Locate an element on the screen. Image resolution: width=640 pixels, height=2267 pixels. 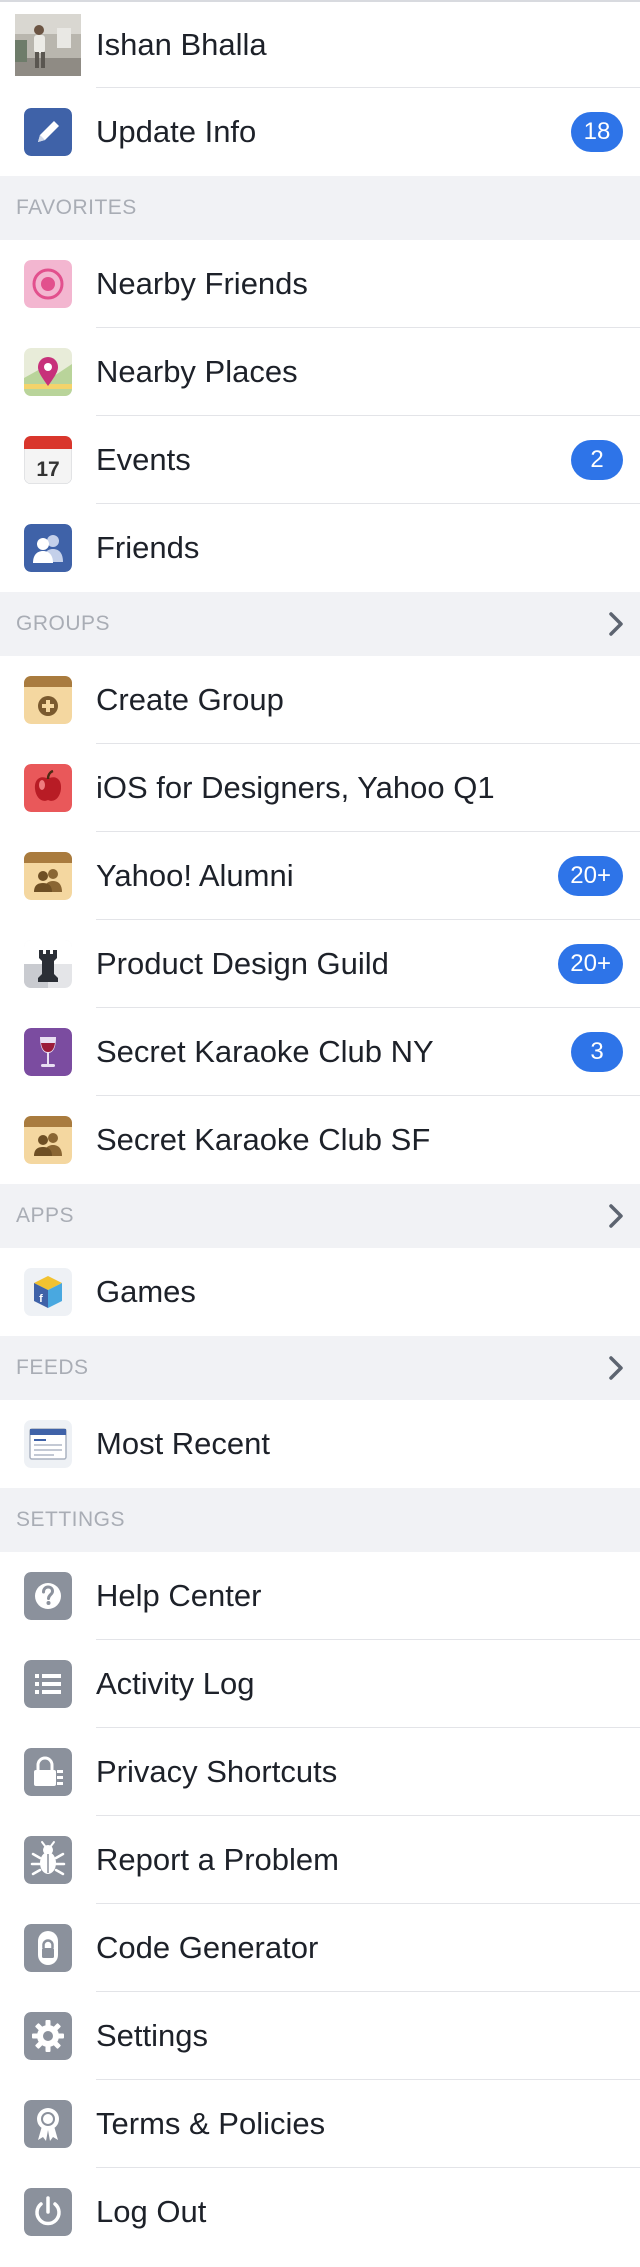
menu-item-label: Yahoo! Alumni is located at coordinates (195, 875).